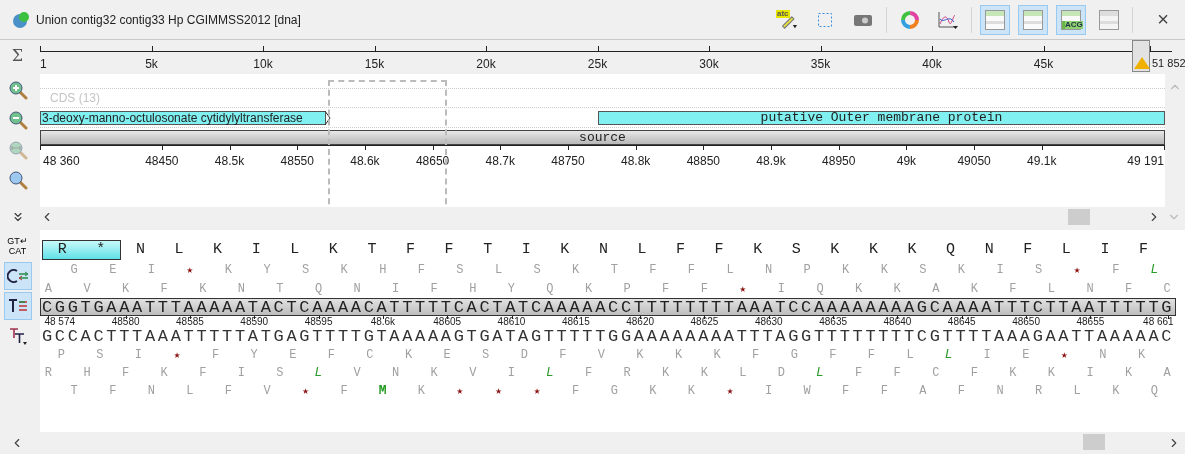 The image size is (1185, 454). I want to click on ruler-label: 48620, so click(640, 321).